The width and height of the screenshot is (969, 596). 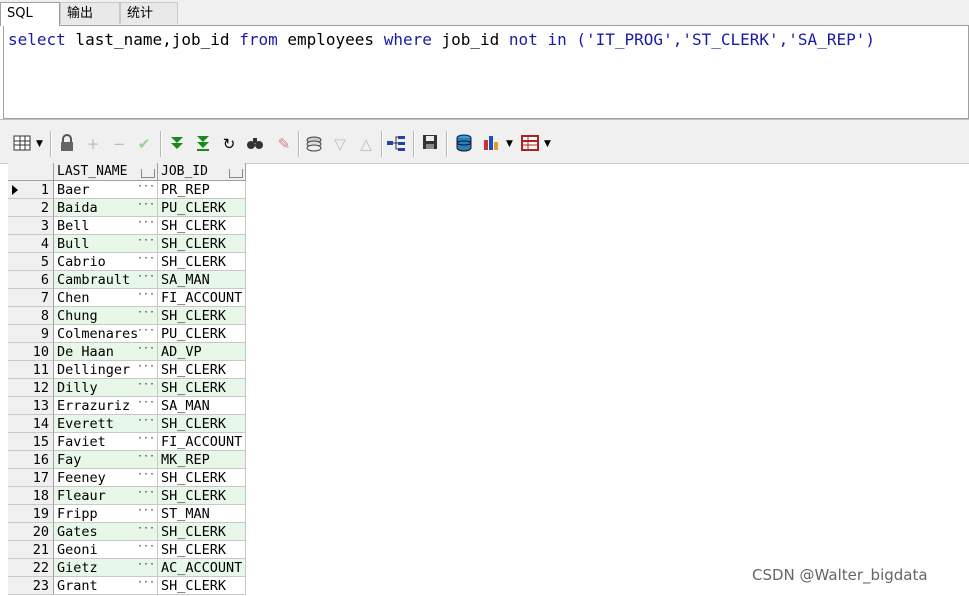 I want to click on table-row: 3 Bell ··· SH_CLERK, so click(x=127, y=226).